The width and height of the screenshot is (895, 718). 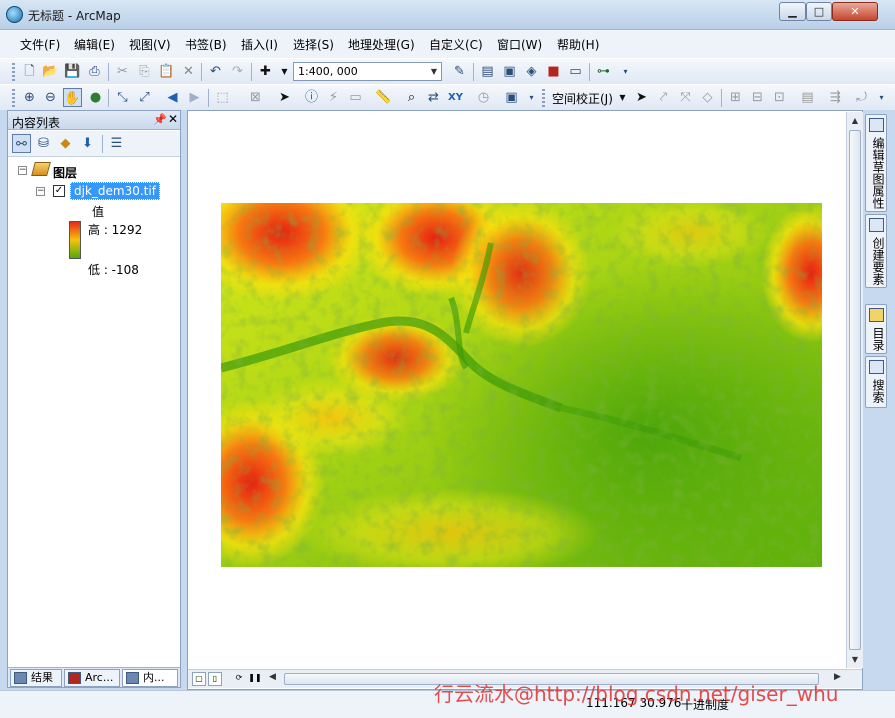 What do you see at coordinates (855, 121) in the screenshot?
I see `scroll-up-icon: ▲` at bounding box center [855, 121].